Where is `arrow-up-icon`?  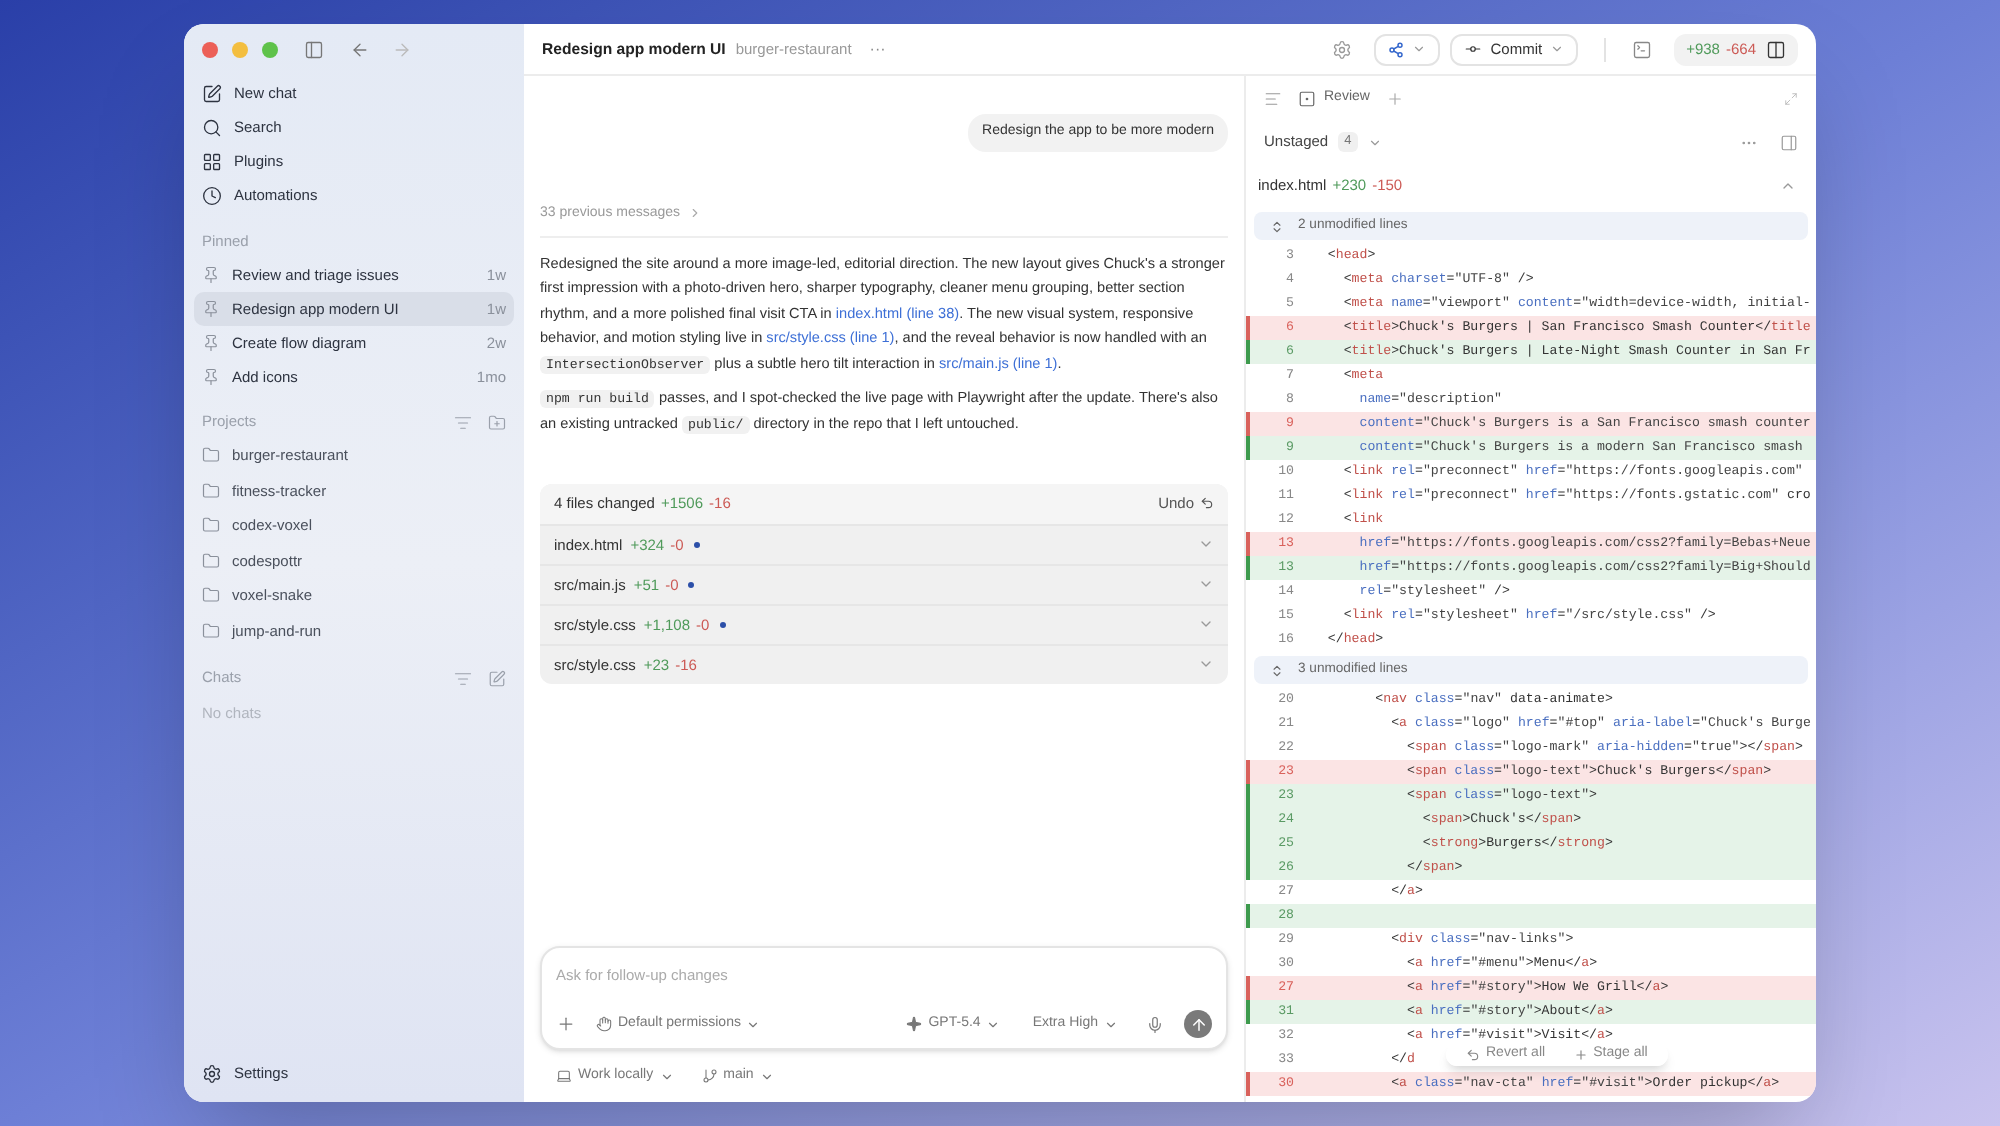
arrow-up-icon is located at coordinates (1198, 1024).